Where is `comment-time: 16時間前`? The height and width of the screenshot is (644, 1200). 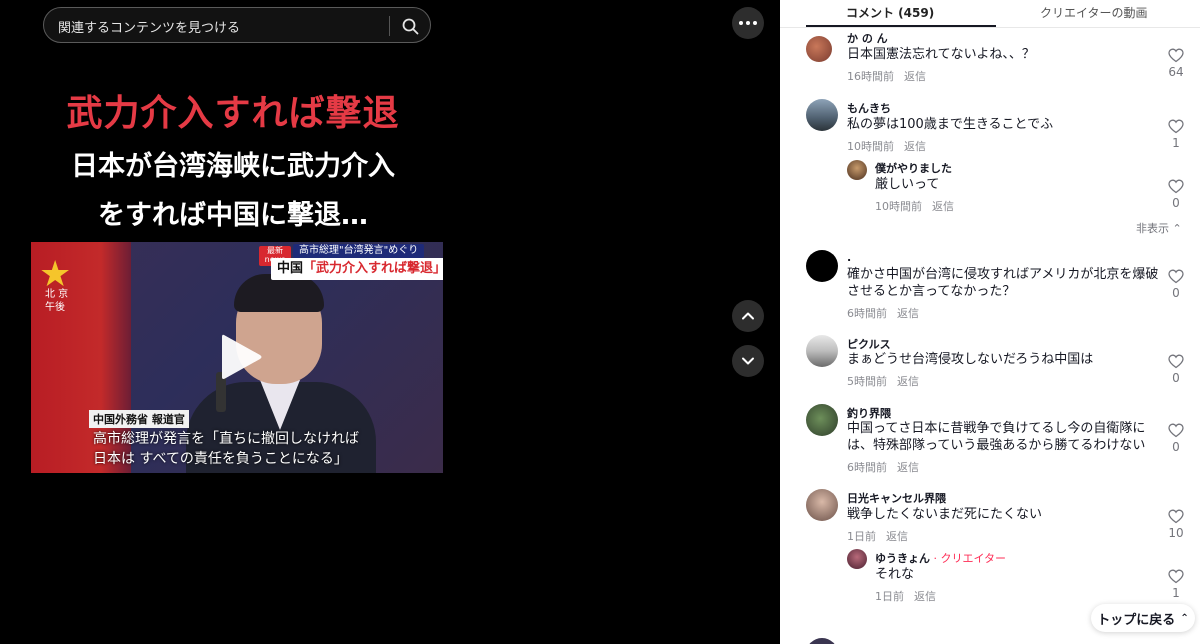 comment-time: 16時間前 is located at coordinates (870, 76).